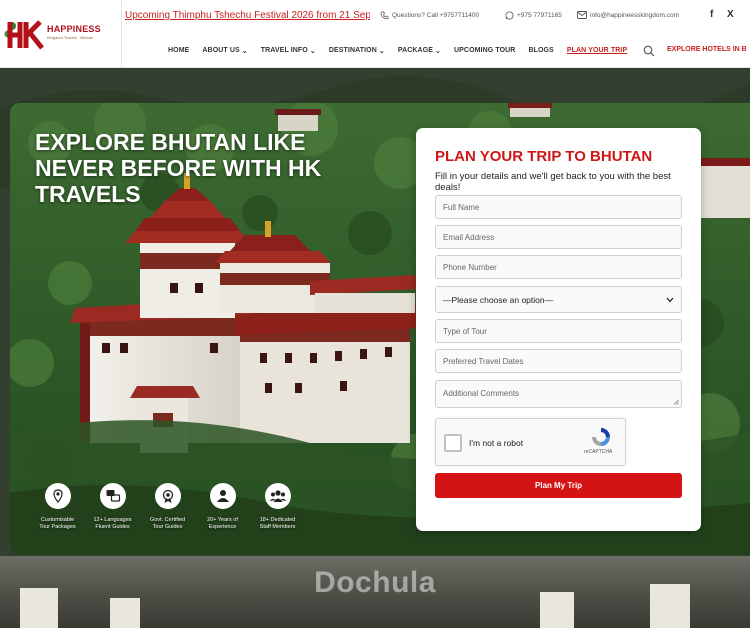  Describe the element at coordinates (57, 496) in the screenshot. I see `map-pin-icon` at that location.